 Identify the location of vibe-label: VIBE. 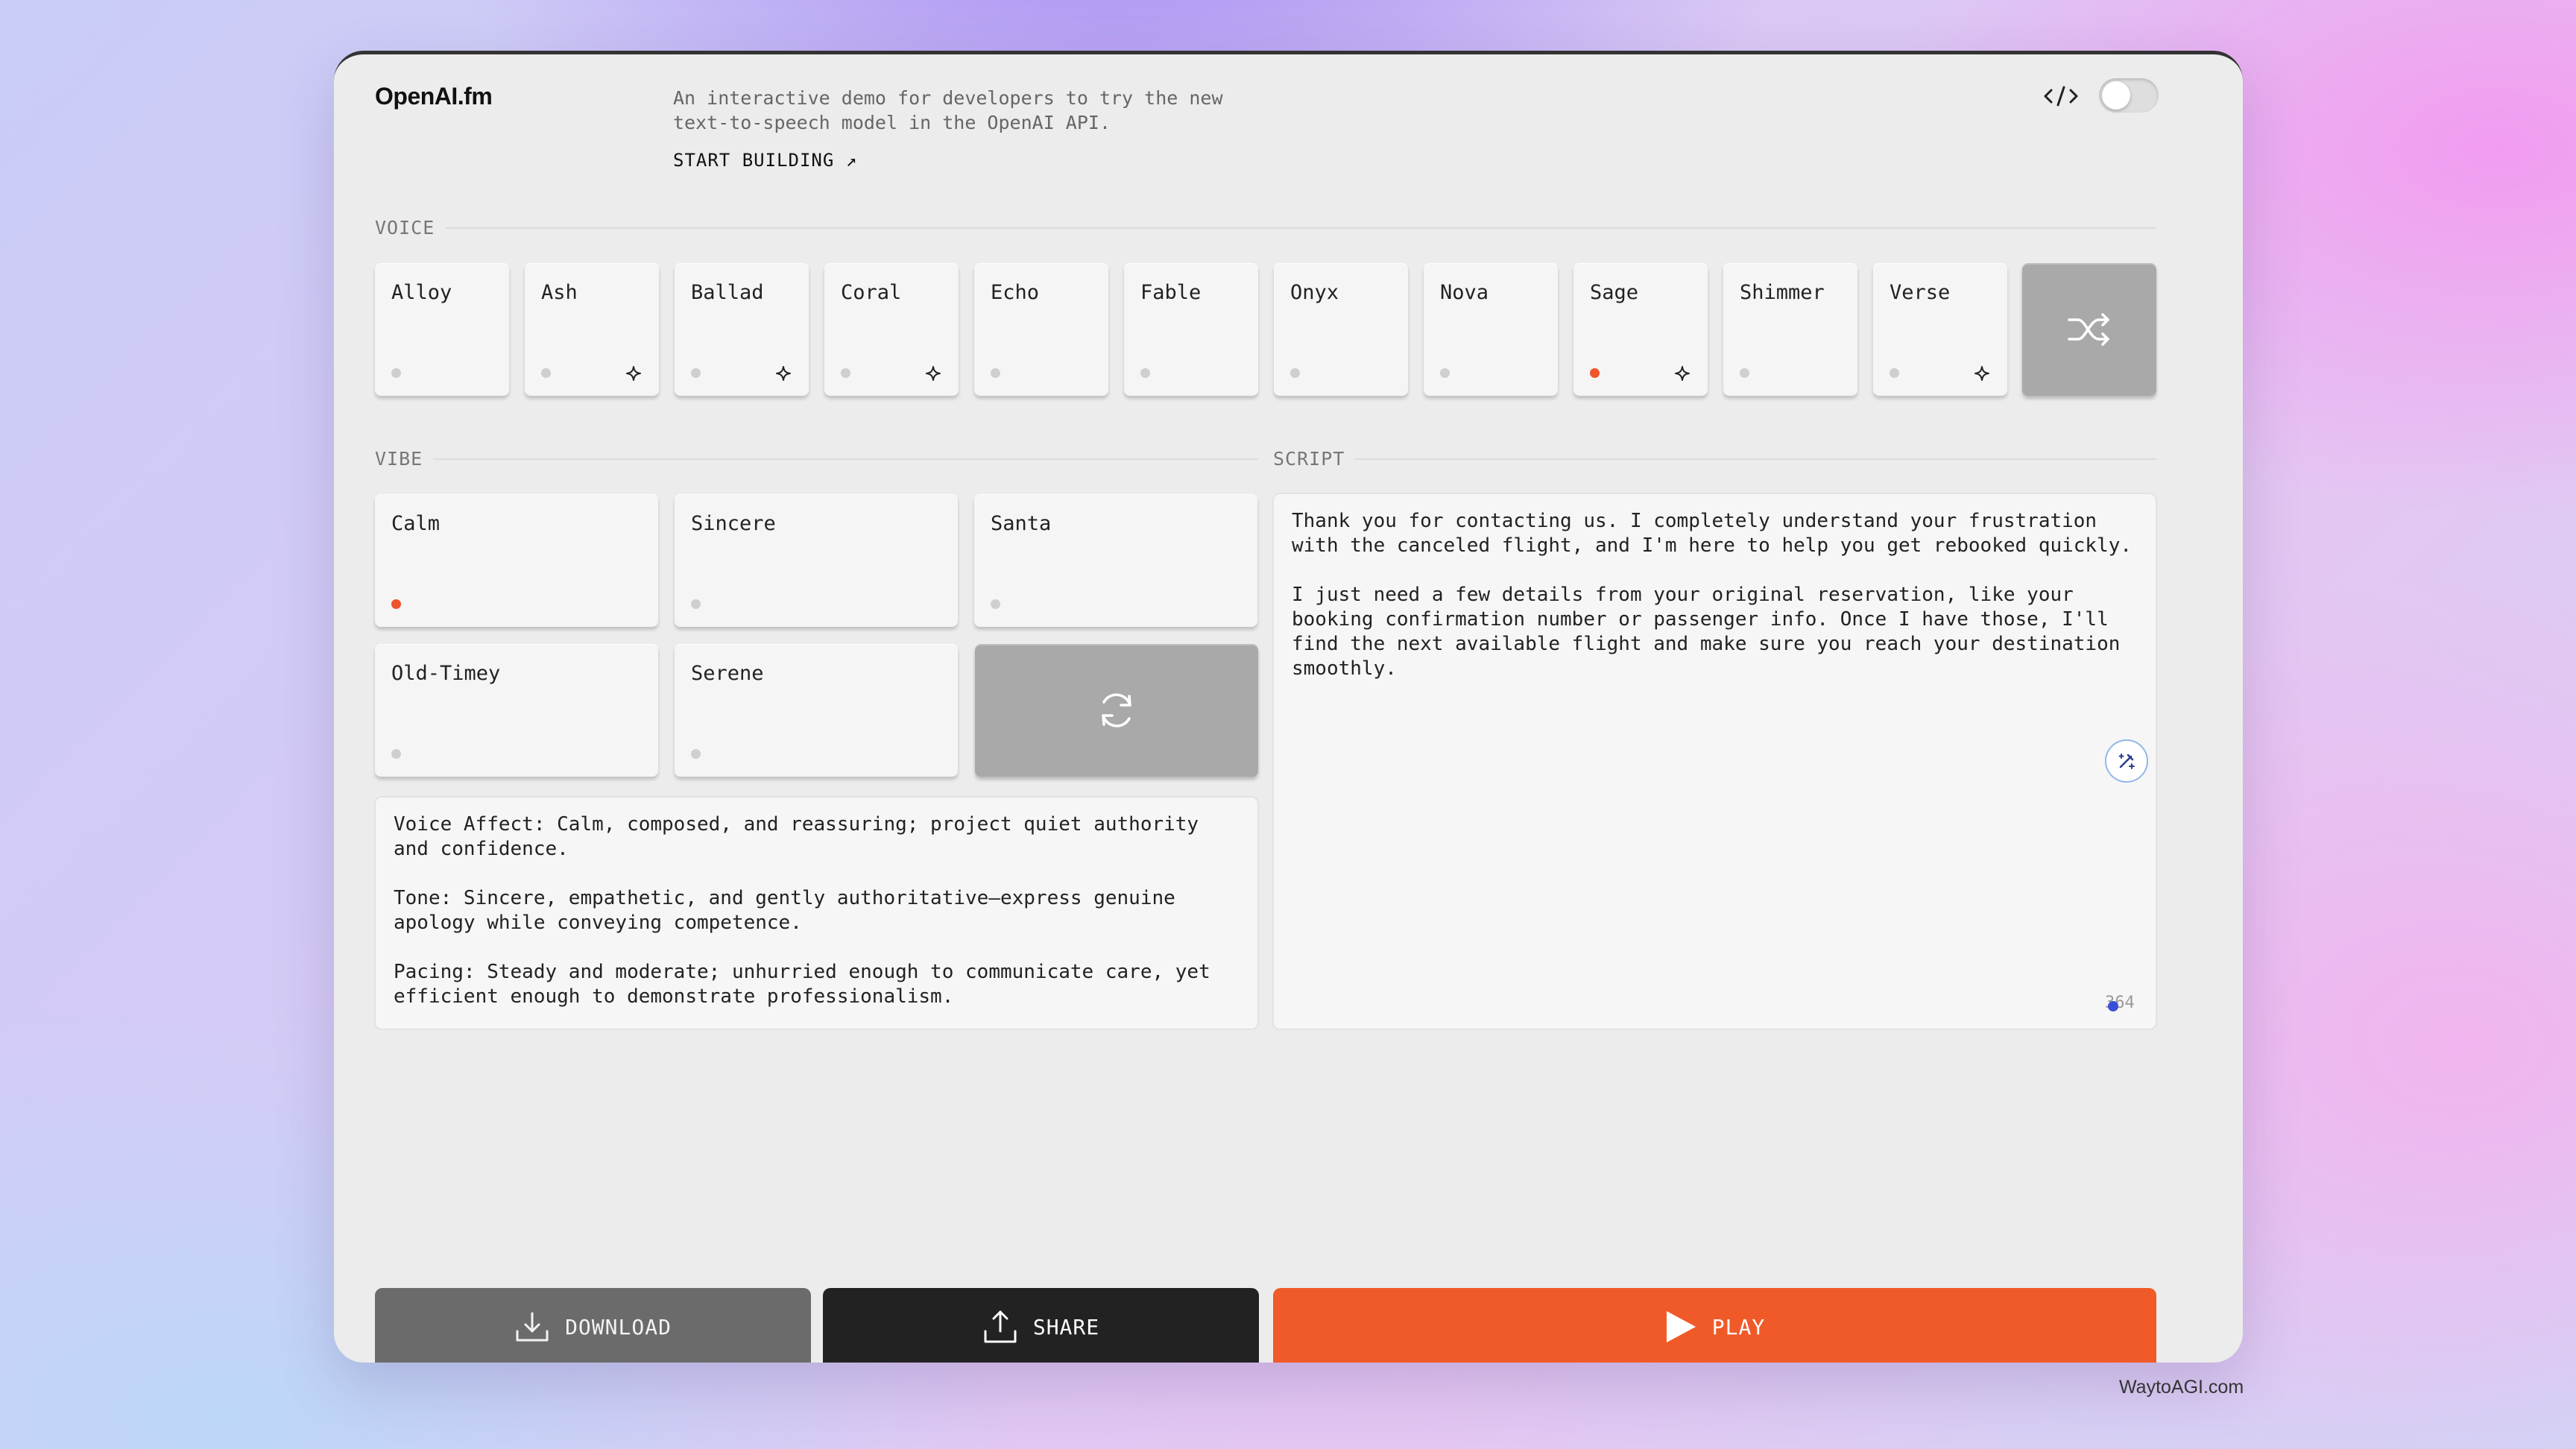
(399, 459).